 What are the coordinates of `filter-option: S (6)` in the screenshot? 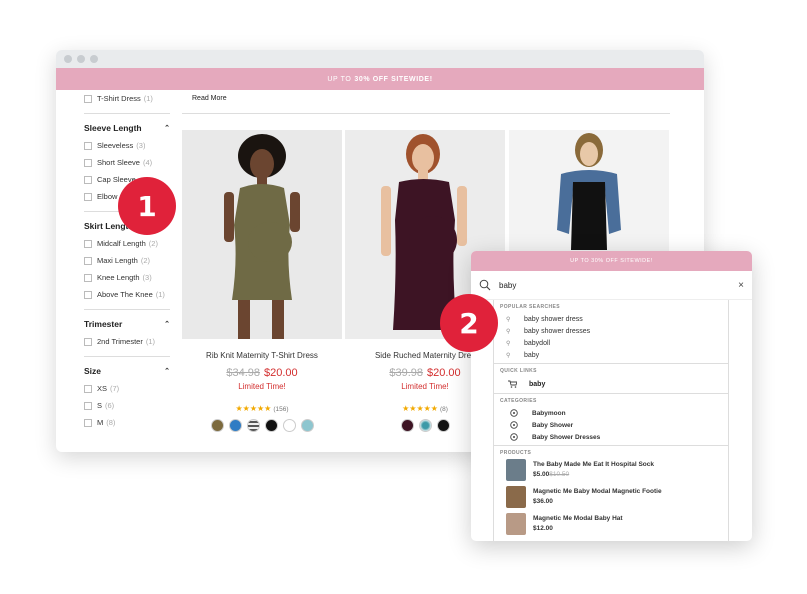 It's located at (127, 405).